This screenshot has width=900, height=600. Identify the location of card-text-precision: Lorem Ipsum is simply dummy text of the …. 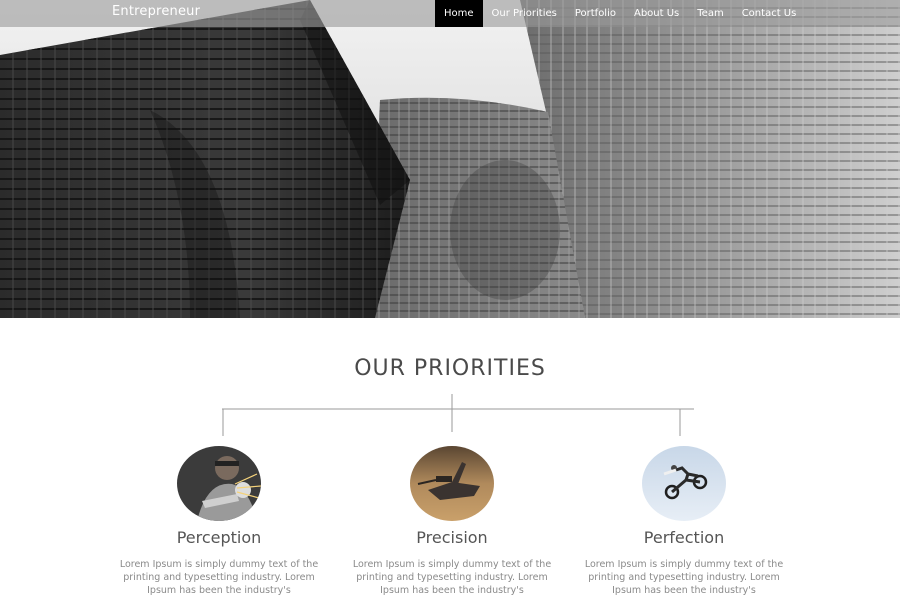
(452, 577).